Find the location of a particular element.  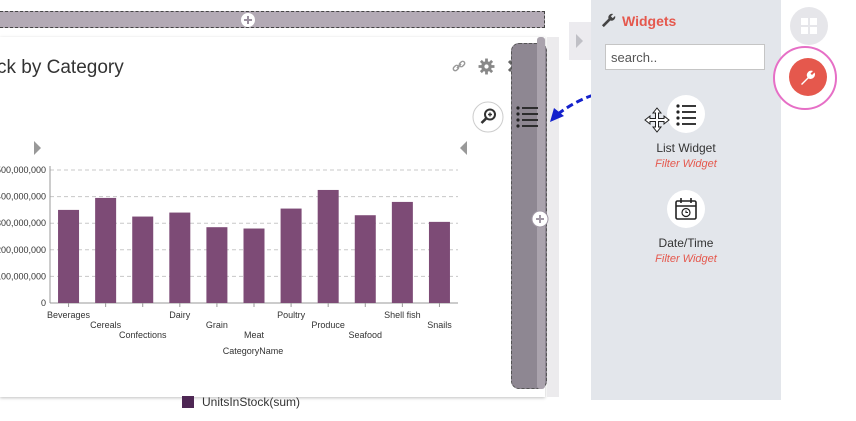

x-axis-title: CategoryName is located at coordinates (253, 351).